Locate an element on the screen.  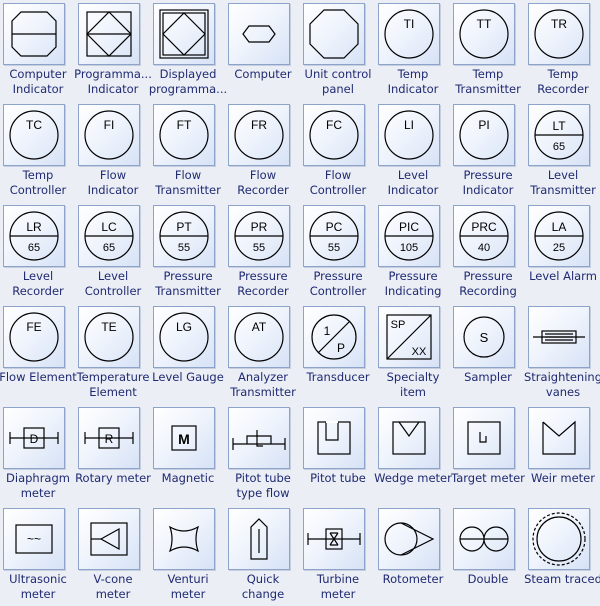
instrument-split-icon: LR 65 is located at coordinates (34, 236).